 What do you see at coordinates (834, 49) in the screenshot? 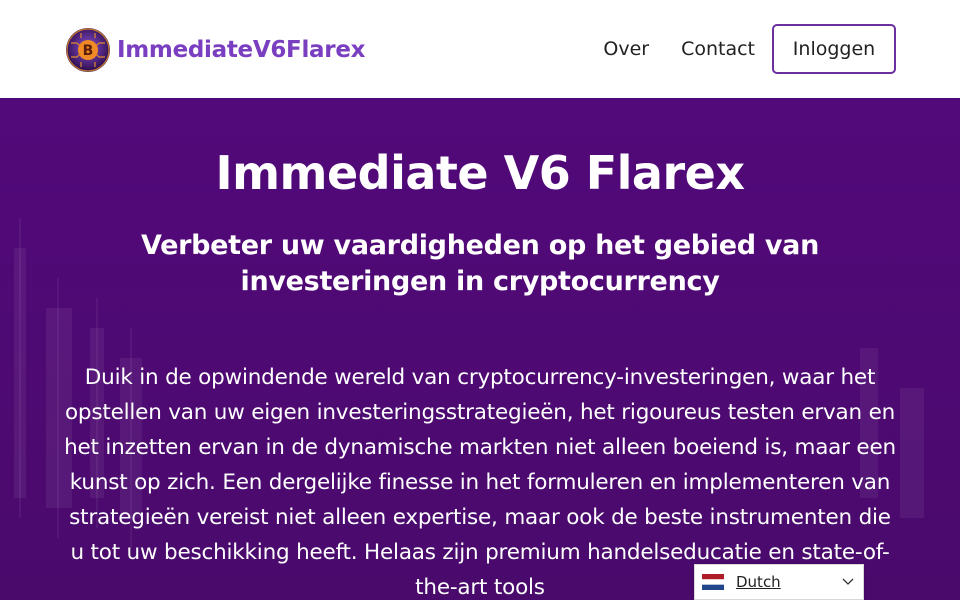
I see `login-button: Inloggen` at bounding box center [834, 49].